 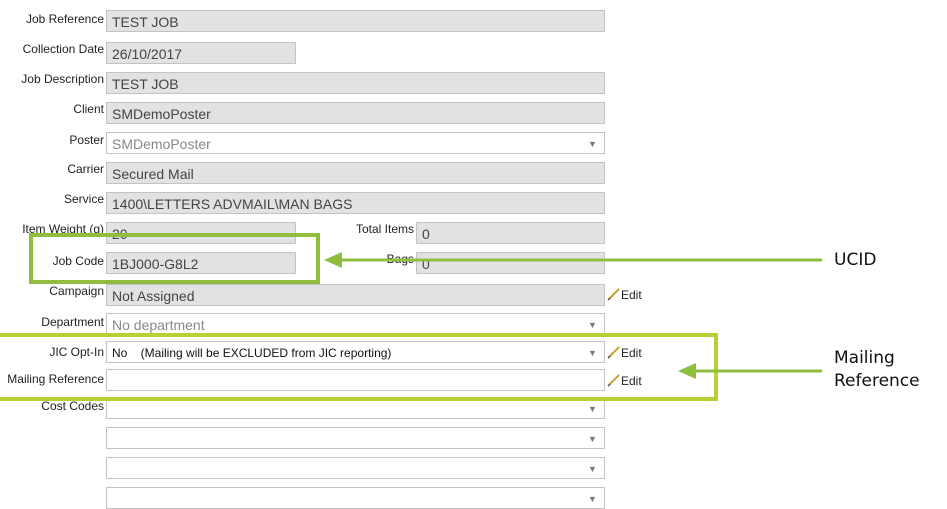 I want to click on department-label: Department, so click(x=72, y=322).